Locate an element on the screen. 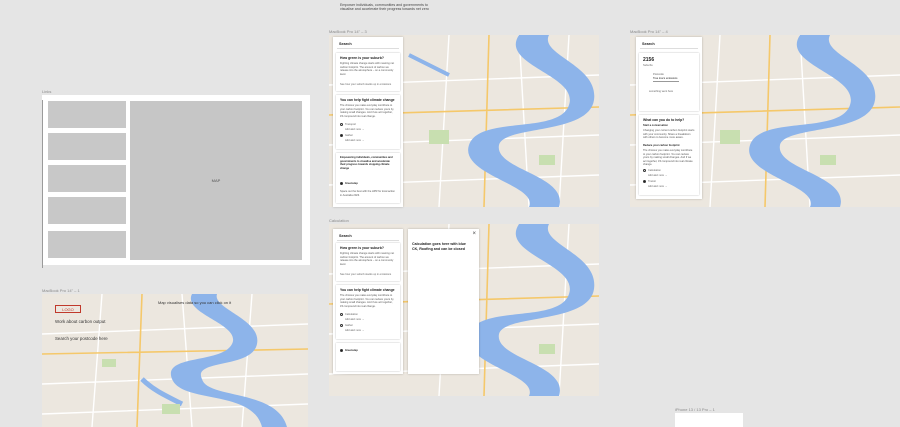 The image size is (900, 427). action-link: something went here is located at coordinates (661, 91).